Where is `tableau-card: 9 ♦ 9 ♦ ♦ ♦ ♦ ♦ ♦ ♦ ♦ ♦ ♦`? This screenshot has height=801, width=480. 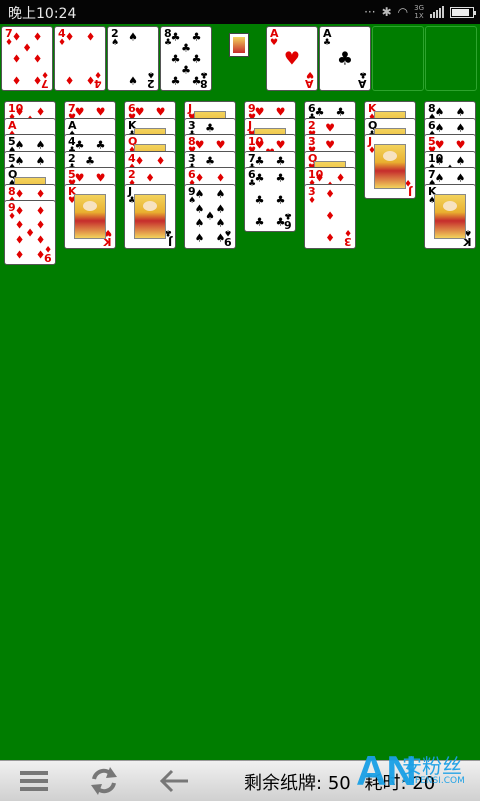
tableau-card: 9 ♦ 9 ♦ ♦ ♦ ♦ ♦ ♦ ♦ ♦ ♦ ♦ is located at coordinates (30, 232).